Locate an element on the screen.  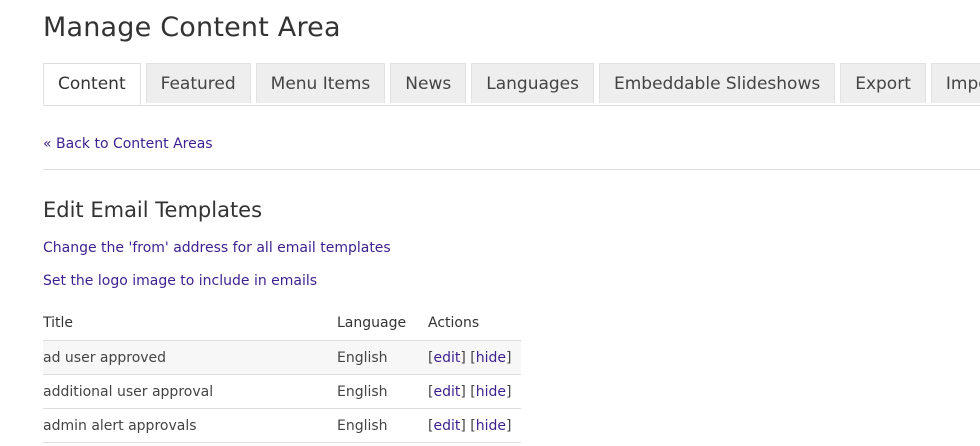
tab-languages: Languages is located at coordinates (532, 83).